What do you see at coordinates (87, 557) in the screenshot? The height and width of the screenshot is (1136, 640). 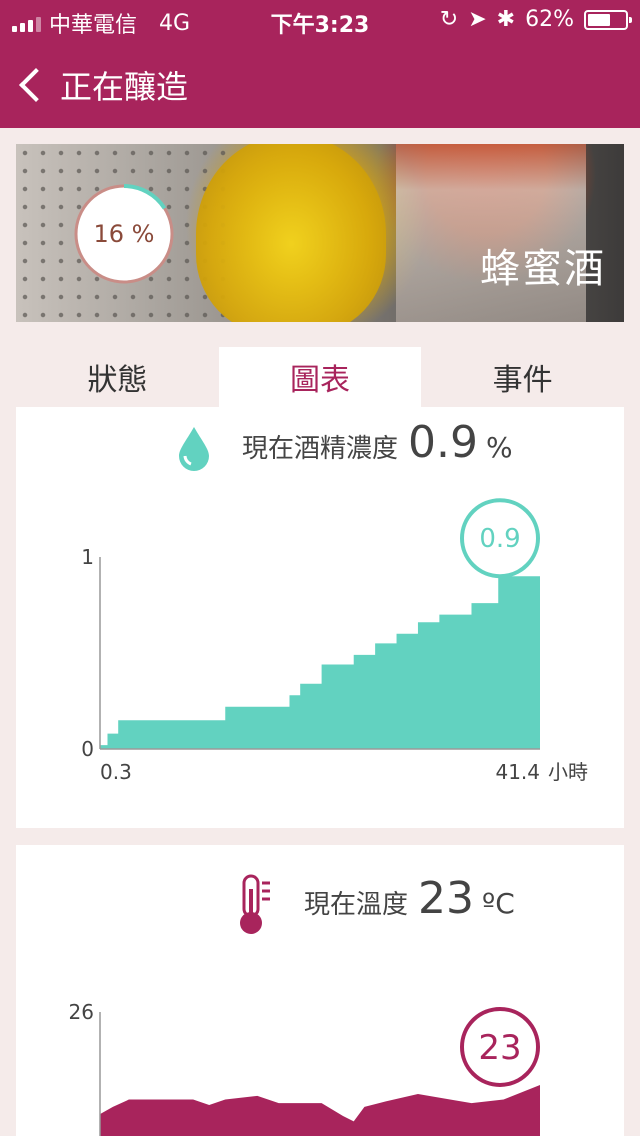 I see `y-tick-label: 1` at bounding box center [87, 557].